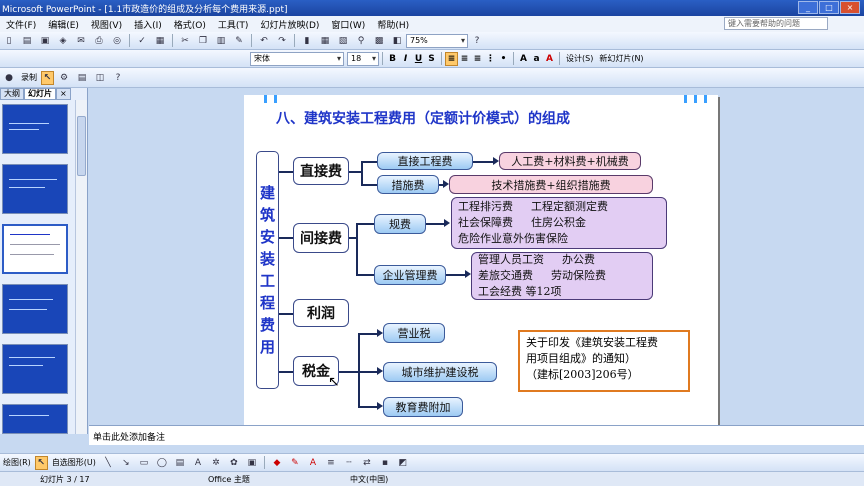  What do you see at coordinates (239, 41) in the screenshot?
I see `format-painter-icon: ✎` at bounding box center [239, 41].